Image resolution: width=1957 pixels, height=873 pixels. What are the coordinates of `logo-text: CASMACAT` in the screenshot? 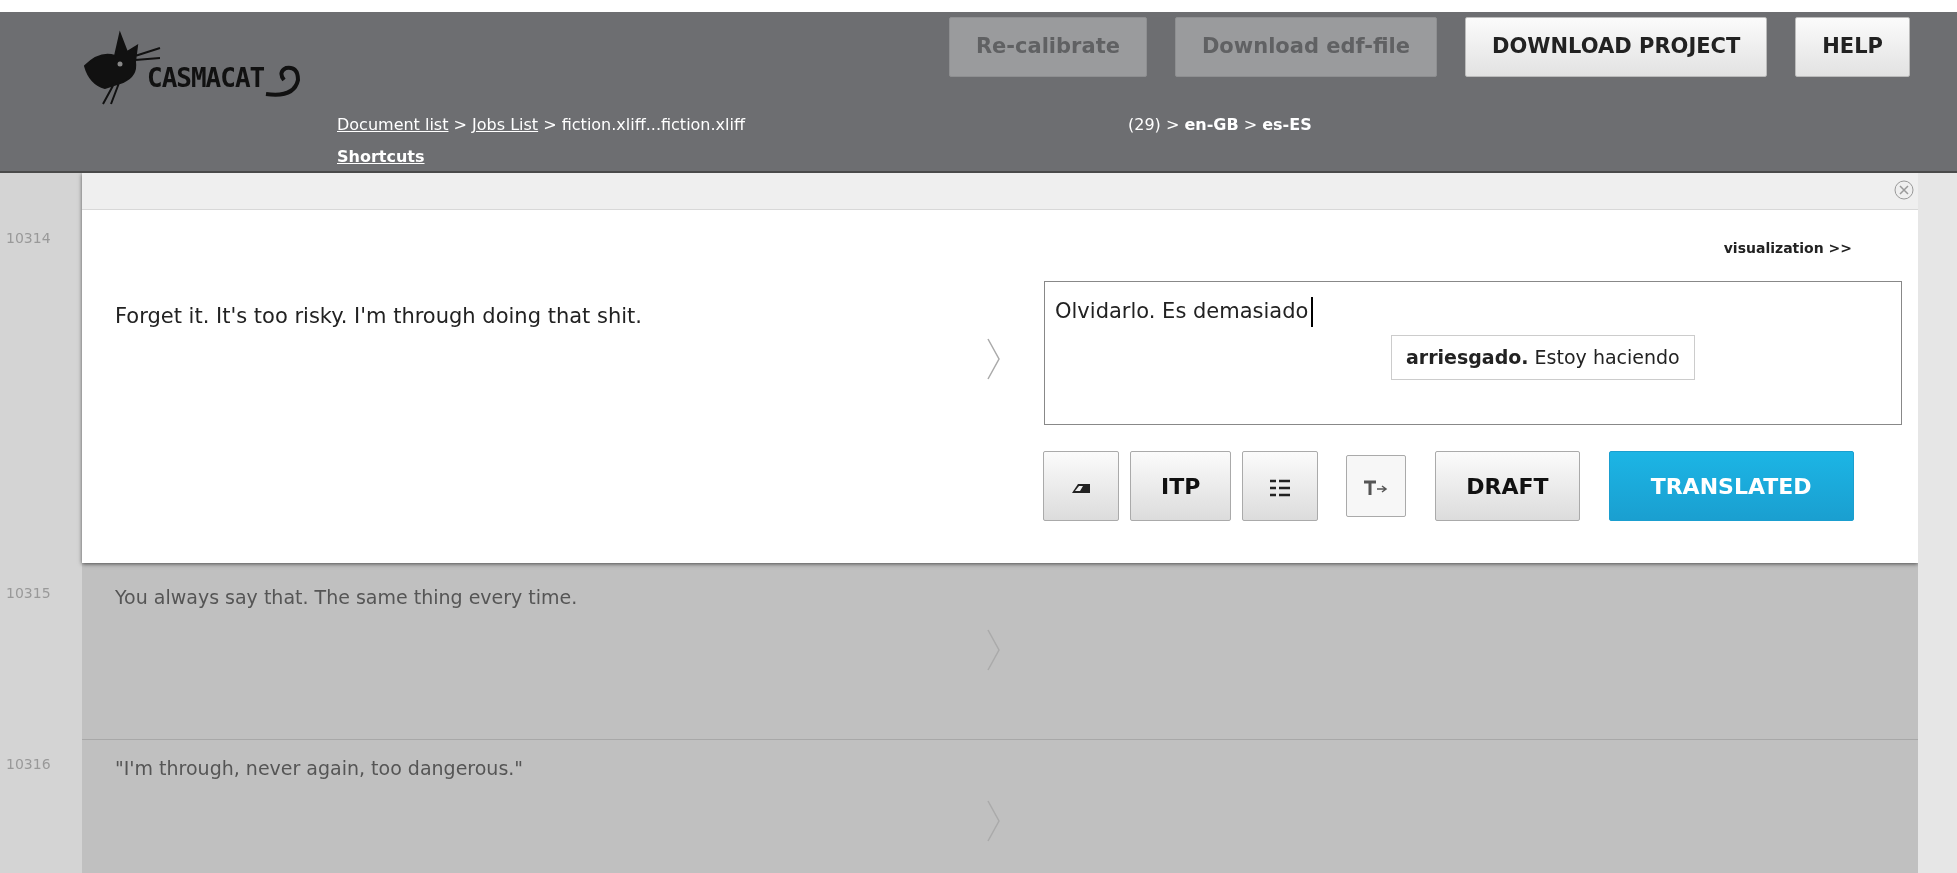 It's located at (206, 78).